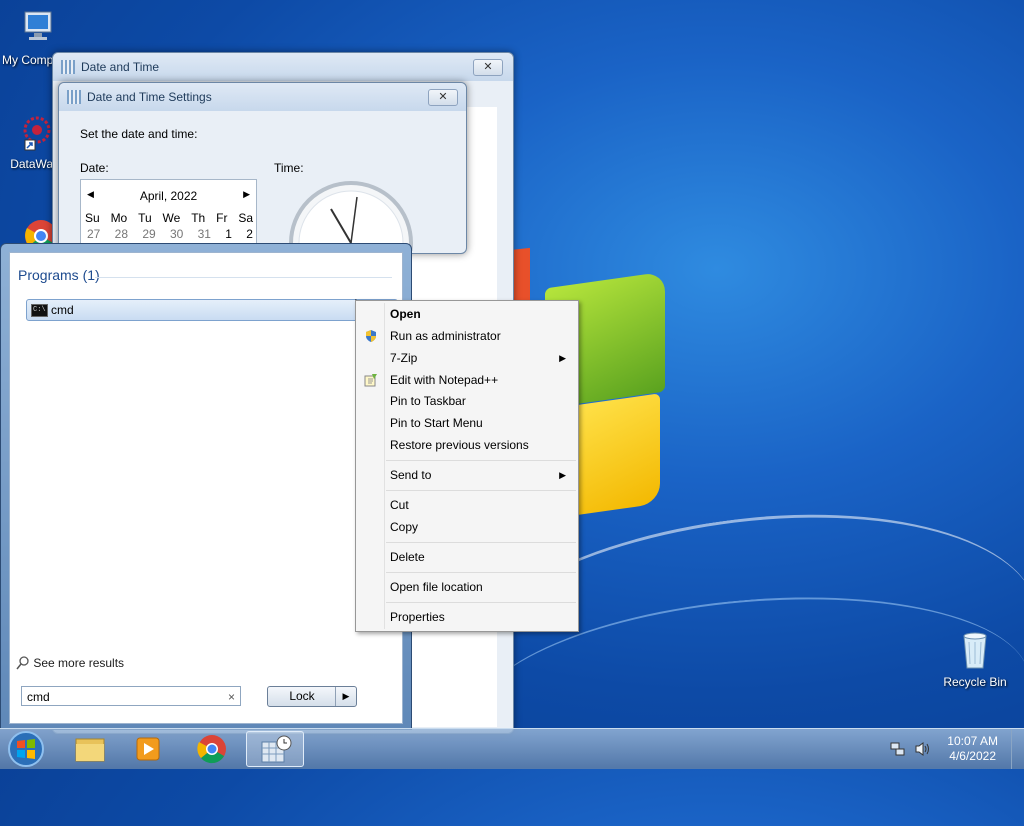 The width and height of the screenshot is (1024, 826). Describe the element at coordinates (249, 234) in the screenshot. I see `calendar-day: 2` at that location.